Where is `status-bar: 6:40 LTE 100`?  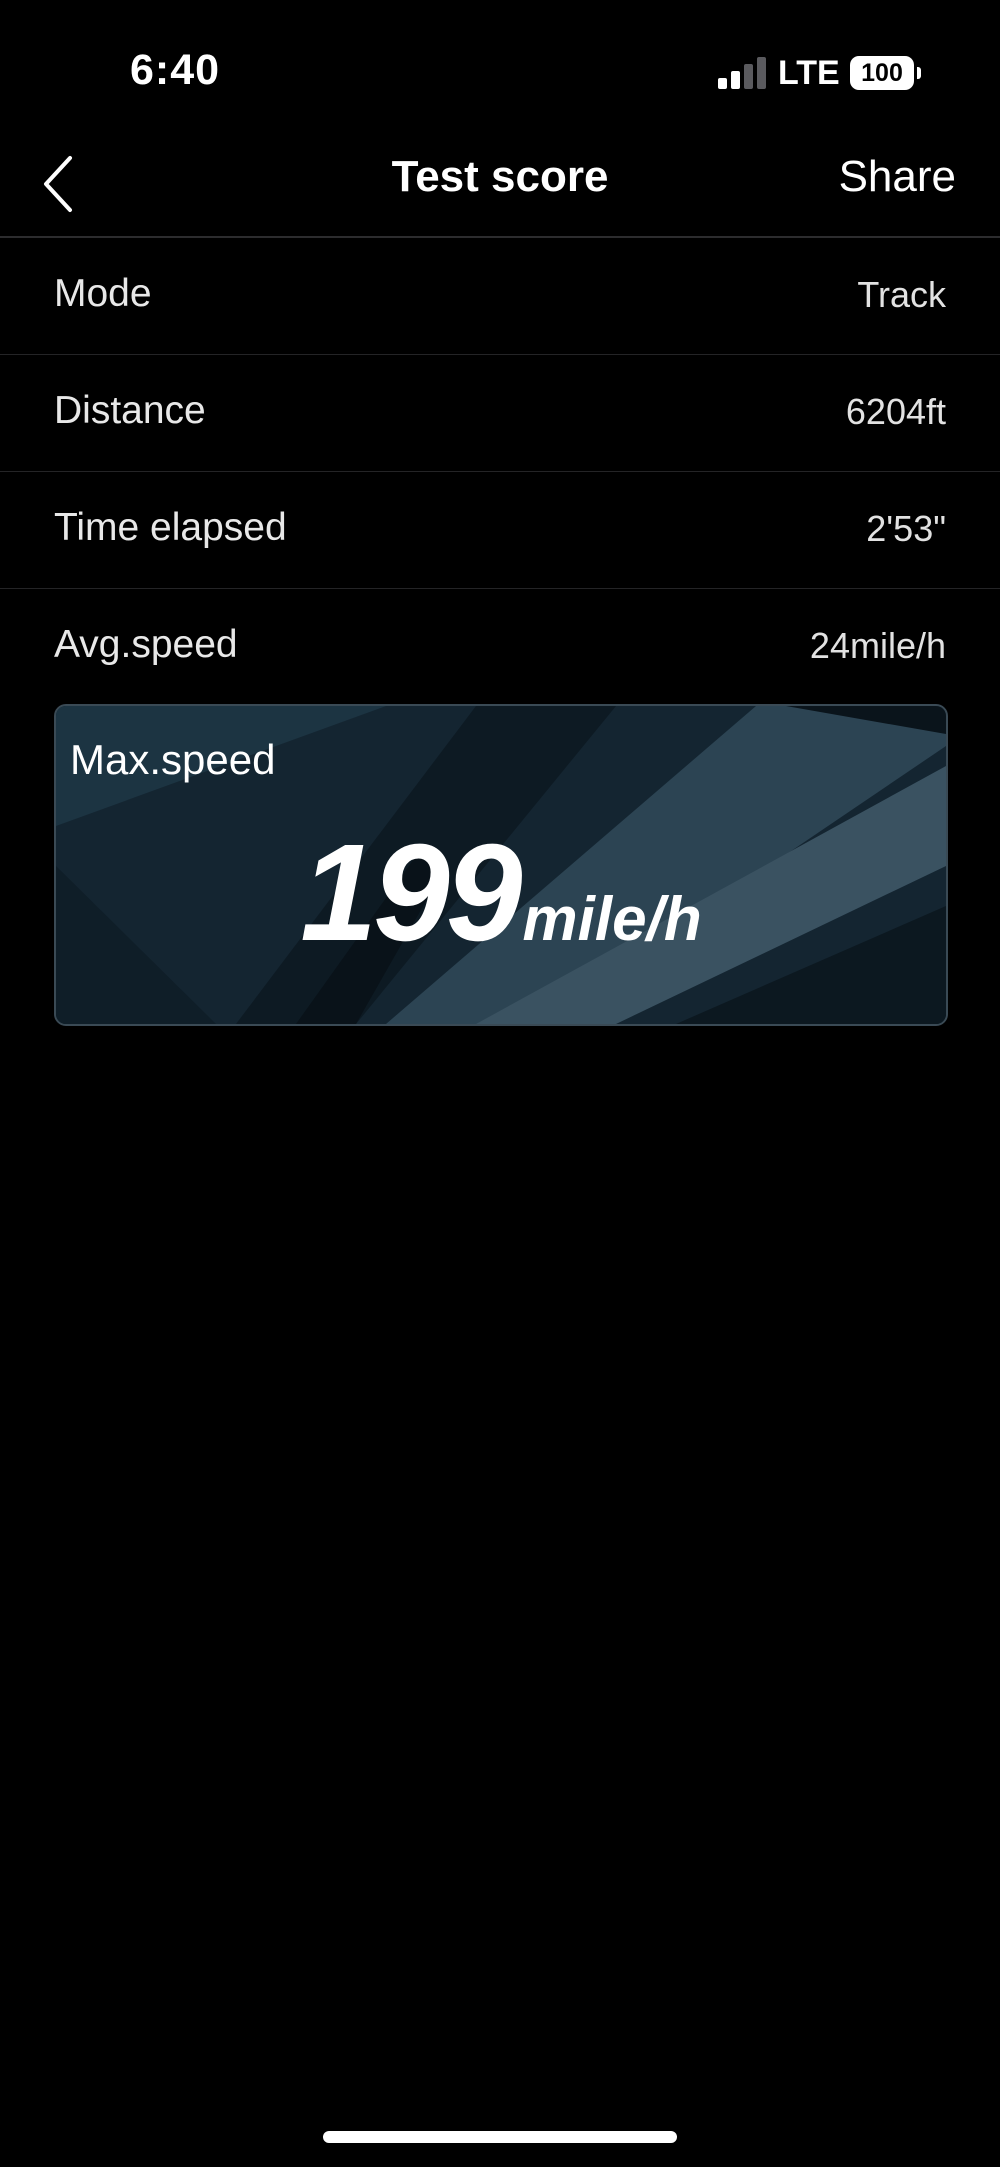 status-bar: 6:40 LTE 100 is located at coordinates (500, 70).